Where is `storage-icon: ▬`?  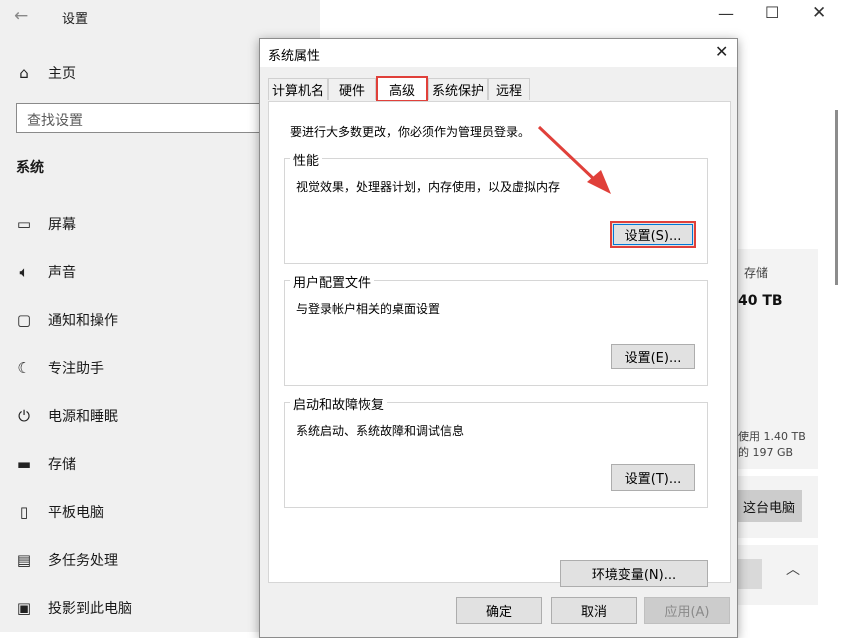 storage-icon: ▬ is located at coordinates (24, 464).